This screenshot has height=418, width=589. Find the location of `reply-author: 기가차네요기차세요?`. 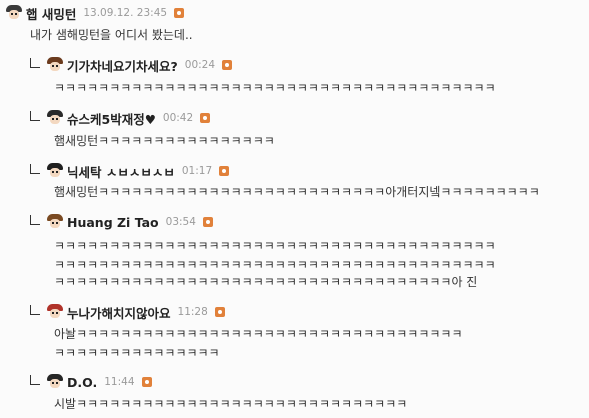

reply-author: 기가차네요기차세요? is located at coordinates (122, 65).